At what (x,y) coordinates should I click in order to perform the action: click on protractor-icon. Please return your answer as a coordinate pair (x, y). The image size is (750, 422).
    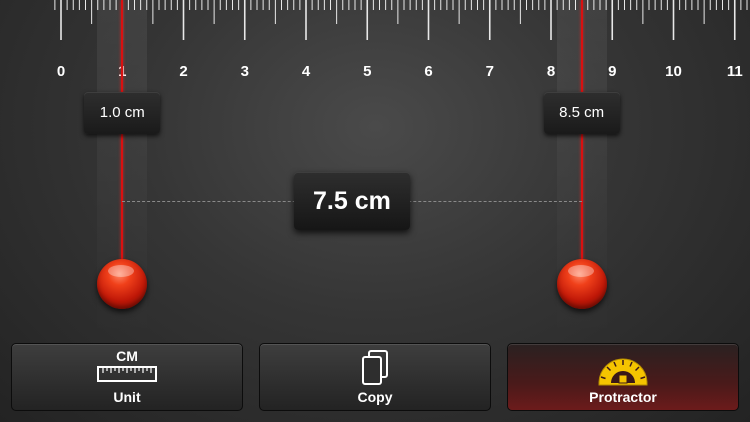
    Looking at the image, I should click on (623, 372).